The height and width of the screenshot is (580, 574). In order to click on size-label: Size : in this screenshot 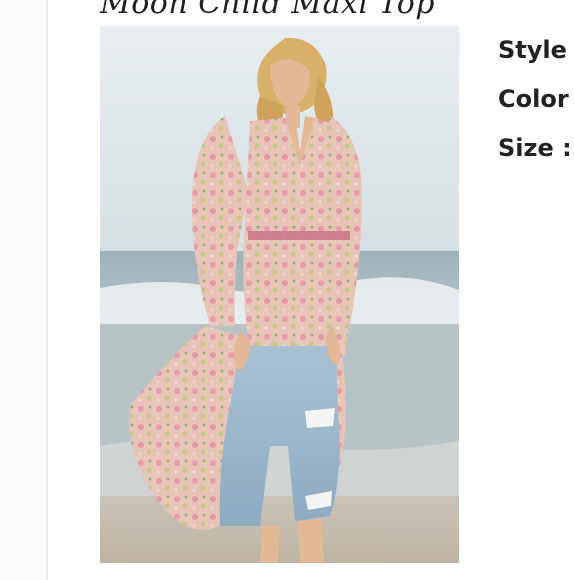, I will do `click(535, 148)`.